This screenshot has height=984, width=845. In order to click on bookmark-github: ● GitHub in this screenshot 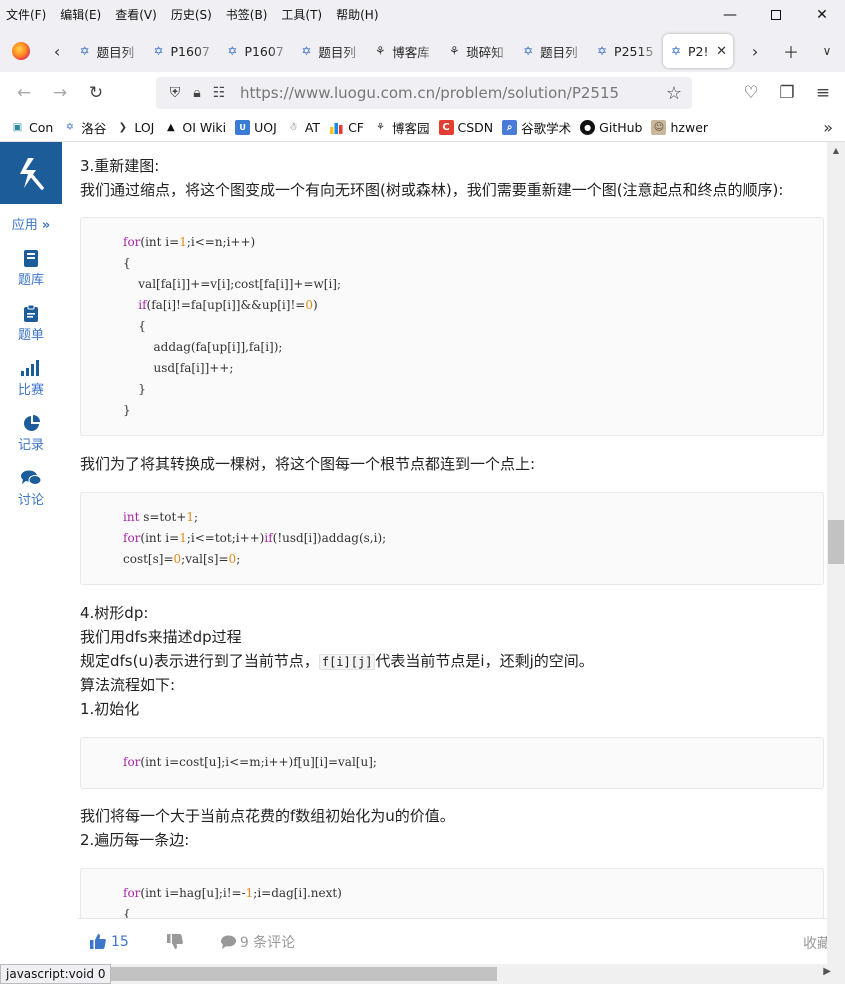, I will do `click(611, 127)`.